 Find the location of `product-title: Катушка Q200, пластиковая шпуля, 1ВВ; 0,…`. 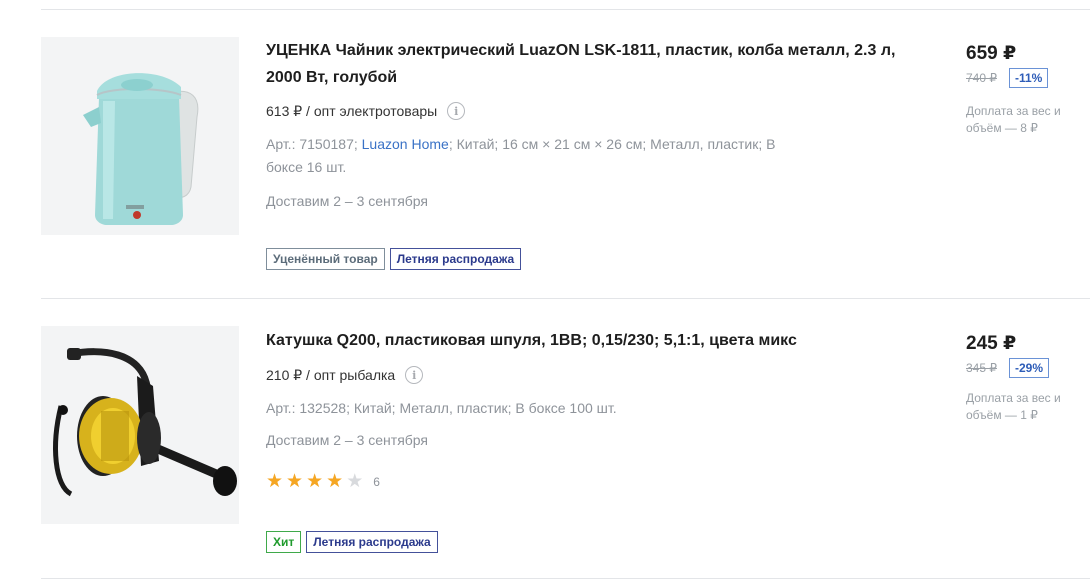

product-title: Катушка Q200, пластиковая шпуля, 1ВВ; 0,… is located at coordinates (586, 340).